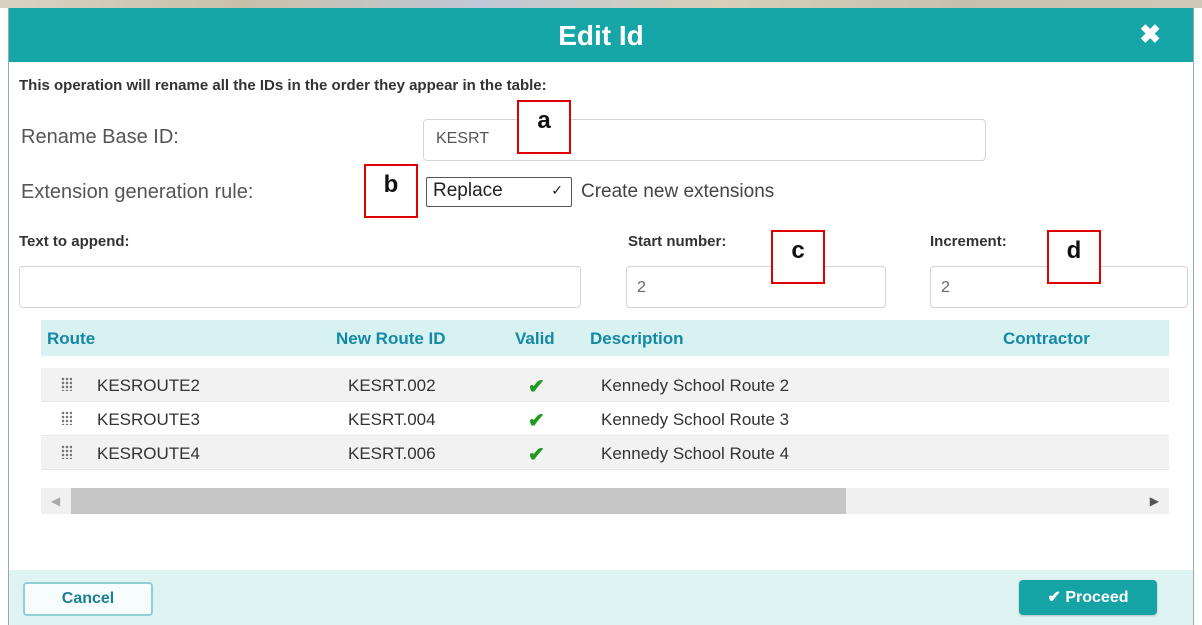  What do you see at coordinates (601, 597) in the screenshot?
I see `dialog-footer: Cancel ✔ Proceed` at bounding box center [601, 597].